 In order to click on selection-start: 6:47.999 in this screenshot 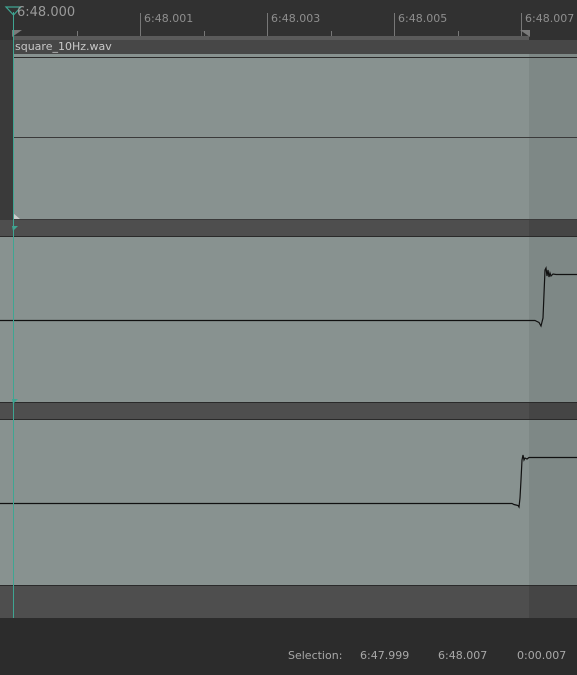, I will do `click(384, 655)`.